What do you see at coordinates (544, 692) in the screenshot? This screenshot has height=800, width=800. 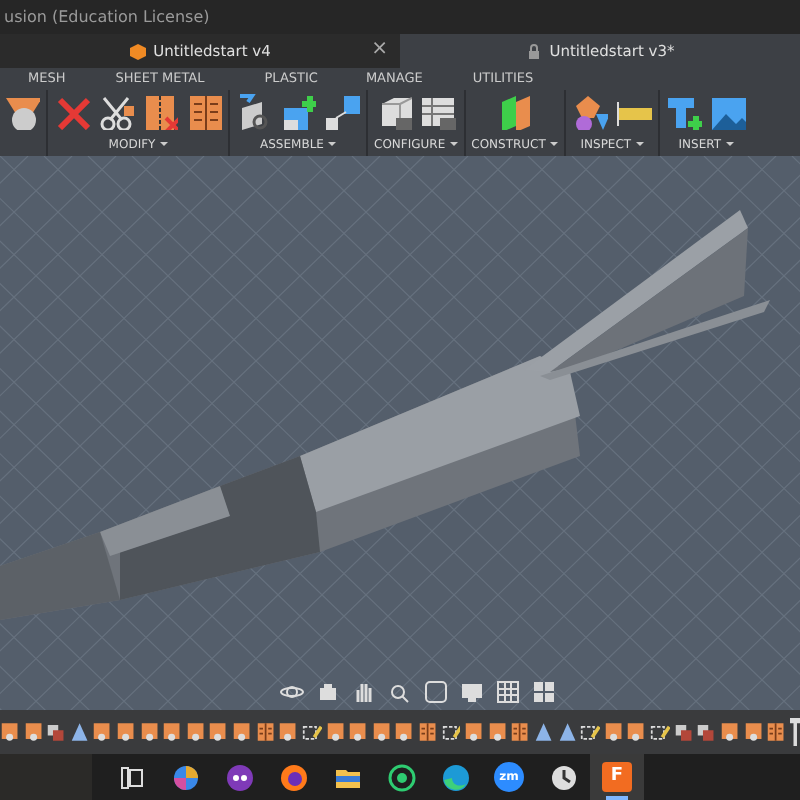 I see `viewports-icon` at bounding box center [544, 692].